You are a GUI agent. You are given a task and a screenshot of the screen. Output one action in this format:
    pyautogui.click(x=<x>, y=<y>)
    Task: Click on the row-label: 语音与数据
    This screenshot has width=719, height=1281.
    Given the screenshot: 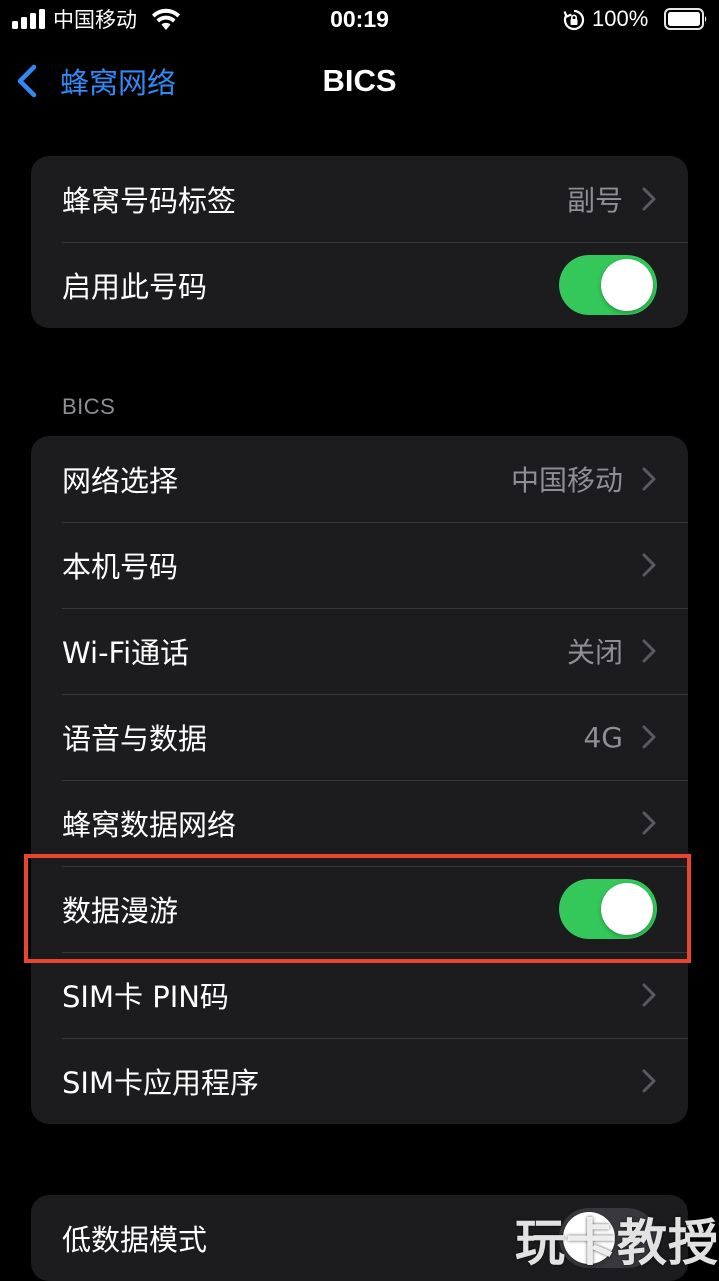 What is the action you would take?
    pyautogui.click(x=135, y=739)
    